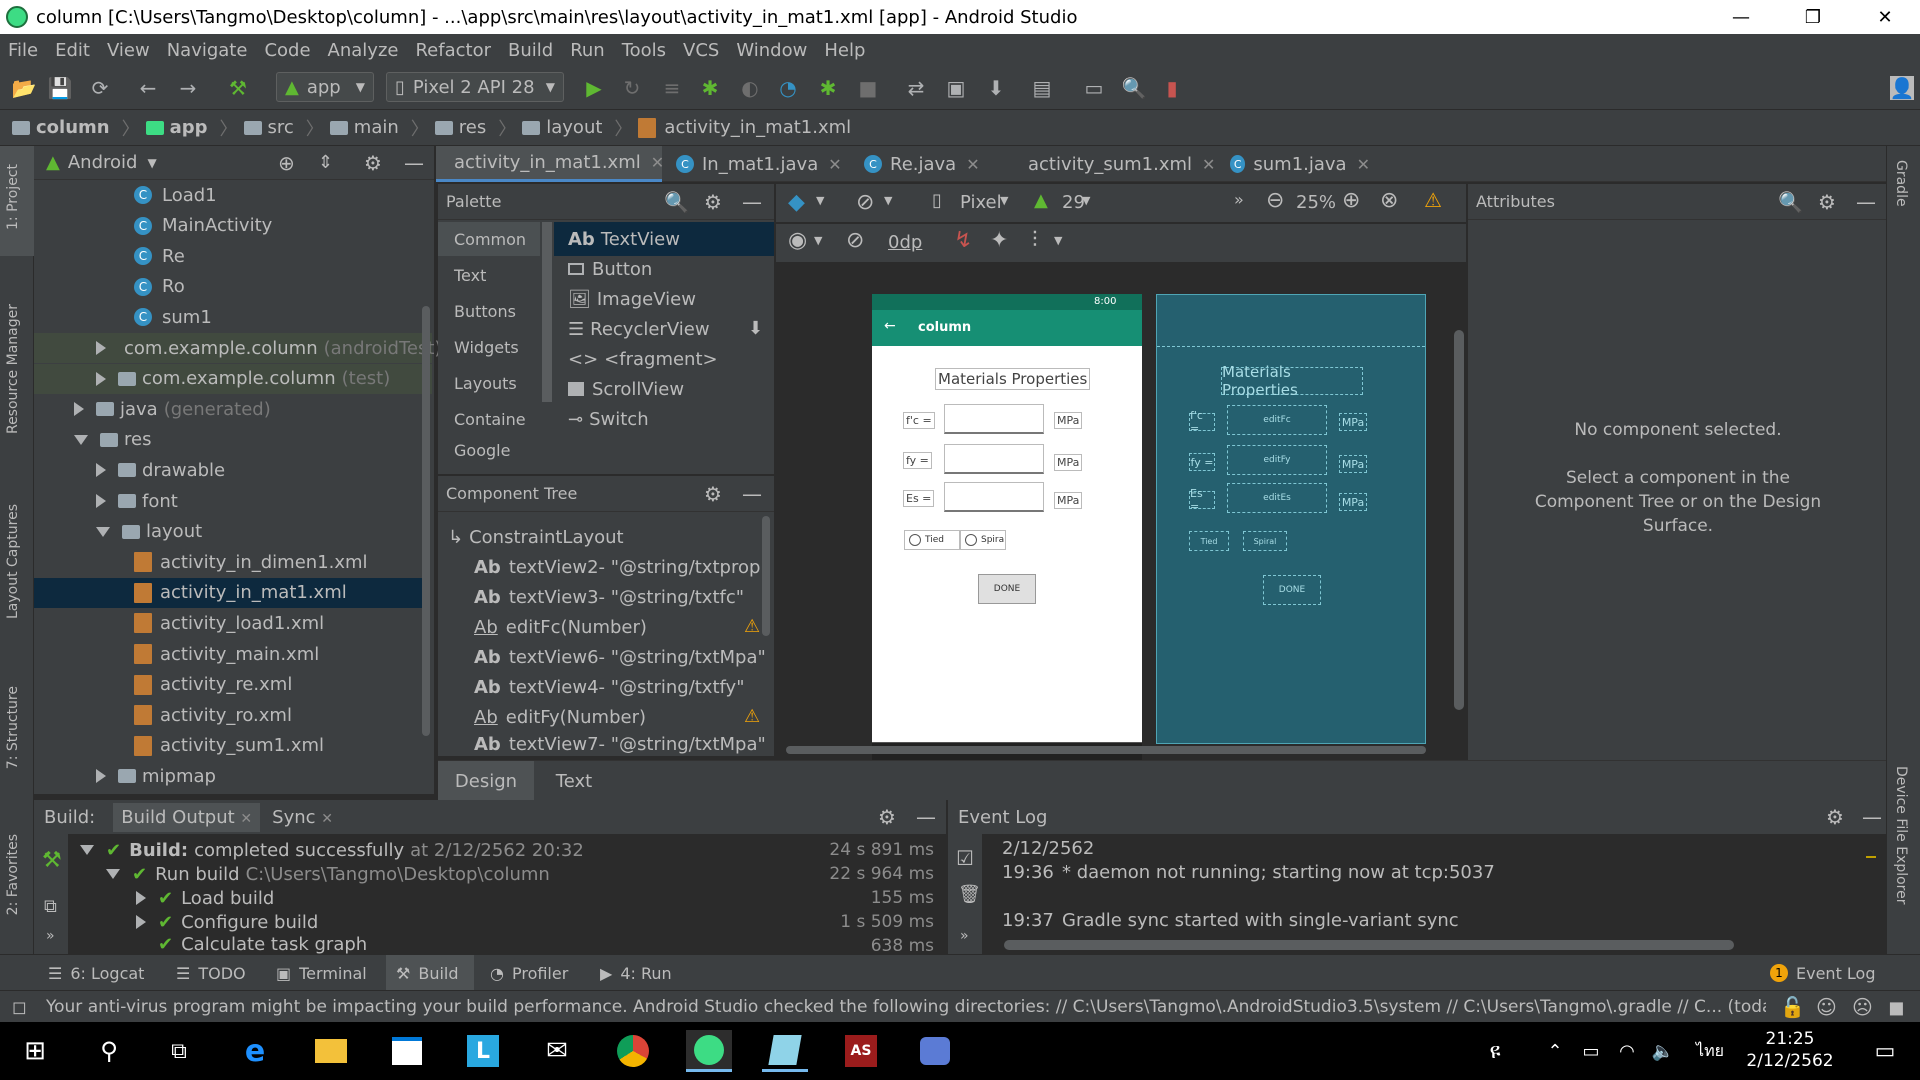  I want to click on tree-item: Ab textView3- "@string/txtfc", so click(609, 597).